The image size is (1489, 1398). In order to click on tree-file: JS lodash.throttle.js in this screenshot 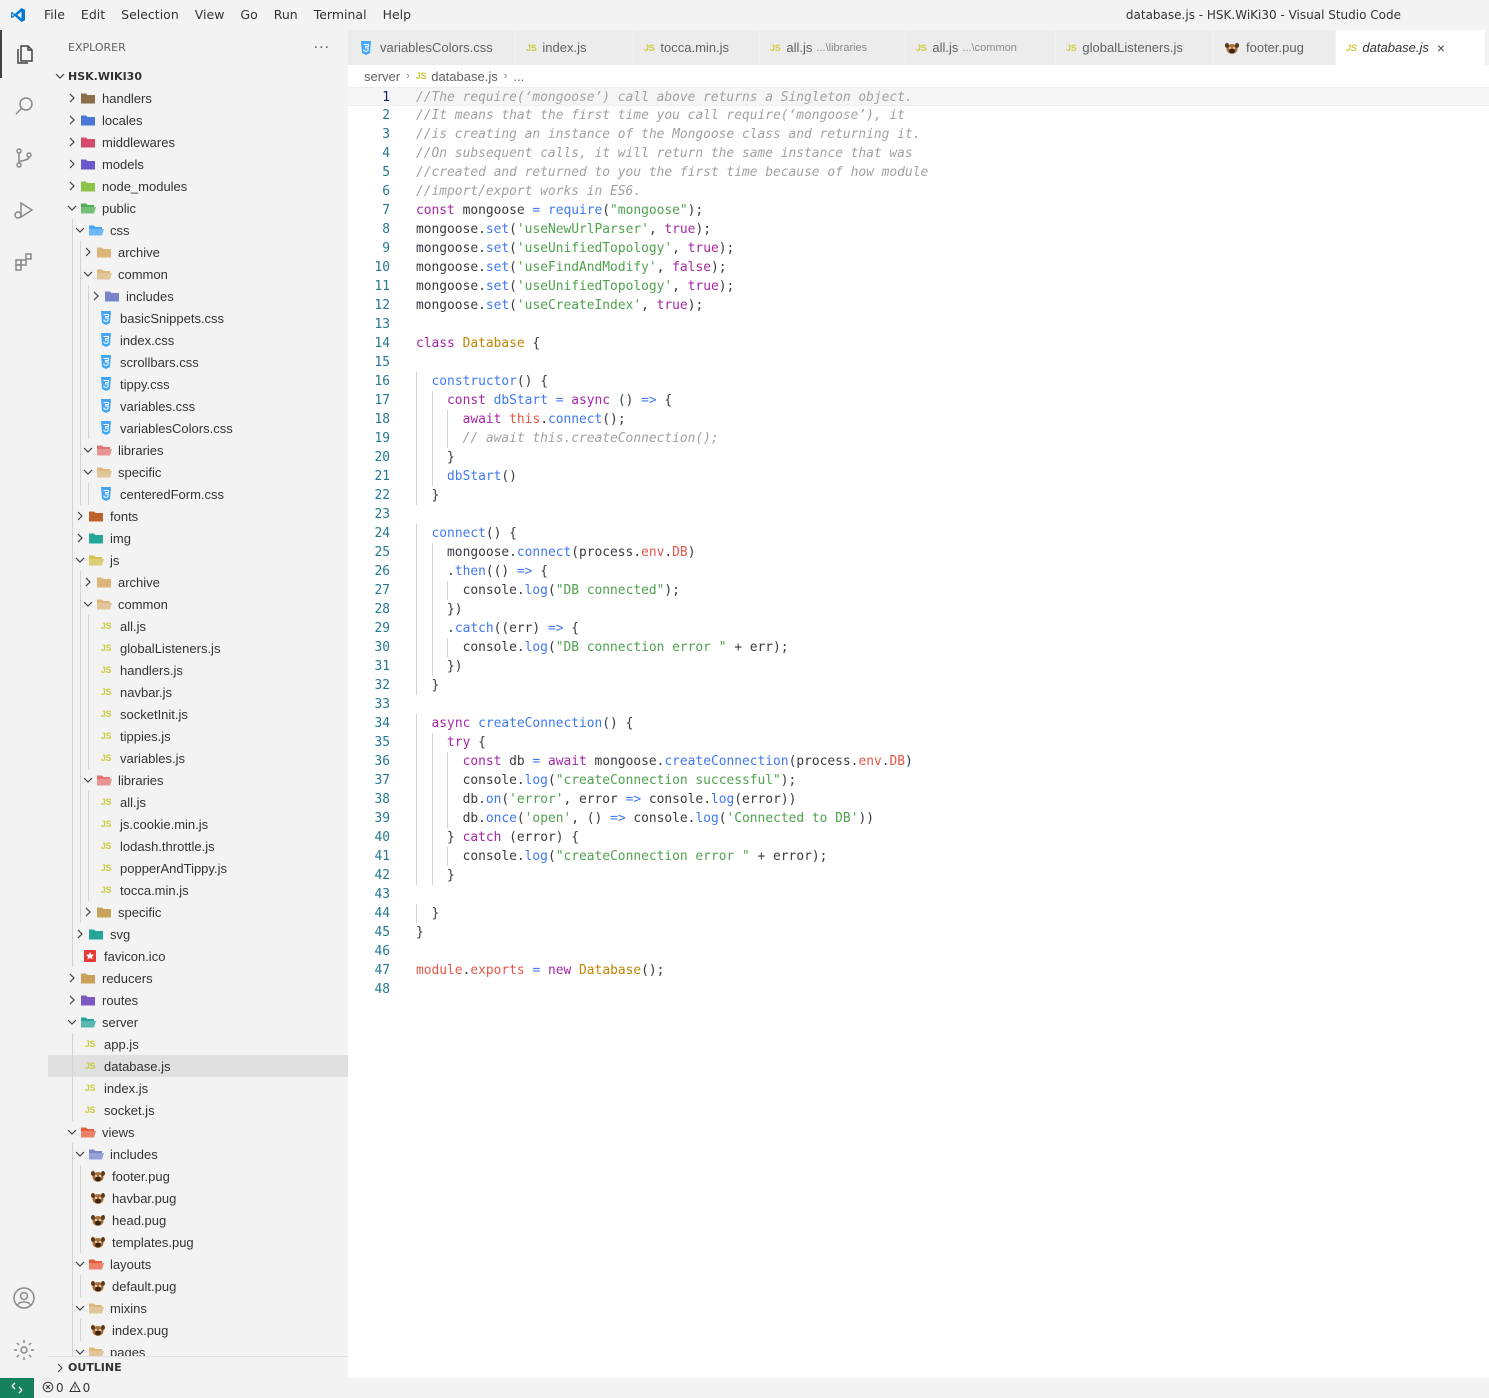, I will do `click(198, 846)`.